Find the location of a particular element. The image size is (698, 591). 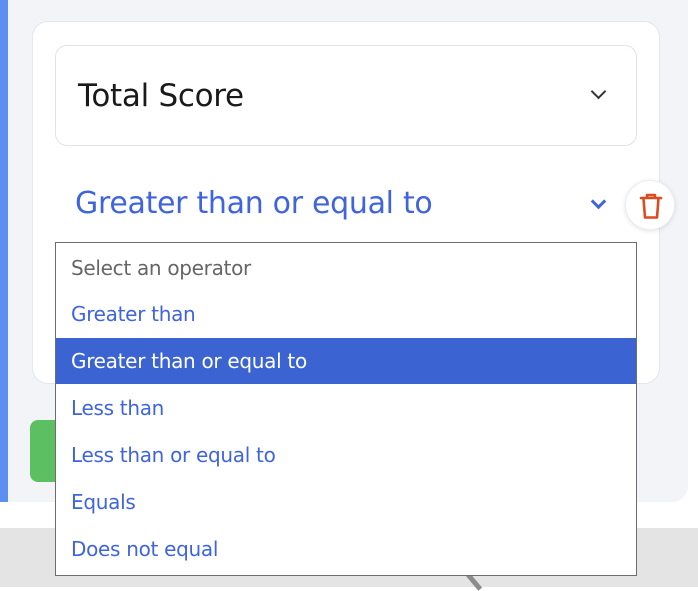

panel-accent-bar is located at coordinates (4, 251).